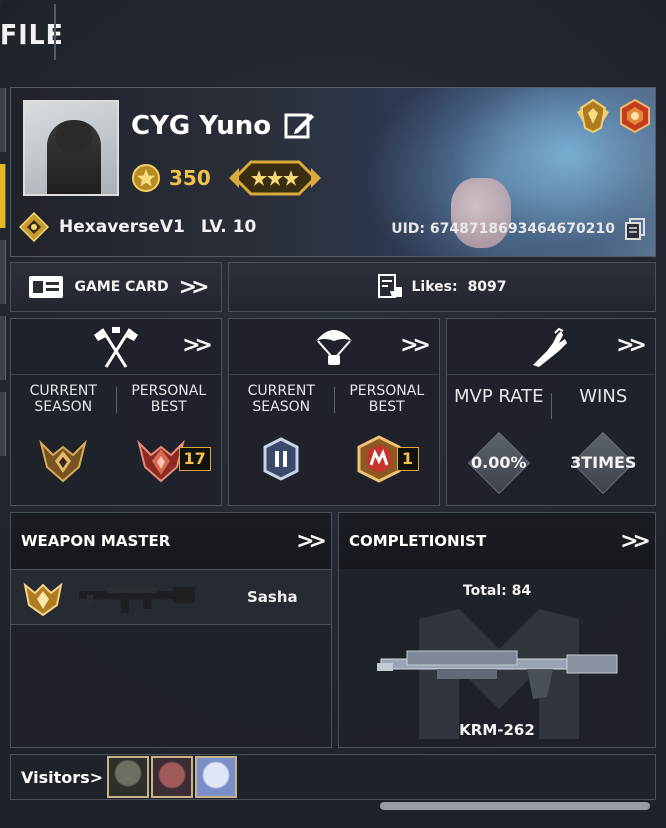 Image resolution: width=666 pixels, height=828 pixels. What do you see at coordinates (190, 178) in the screenshot?
I see `cp-value: 350` at bounding box center [190, 178].